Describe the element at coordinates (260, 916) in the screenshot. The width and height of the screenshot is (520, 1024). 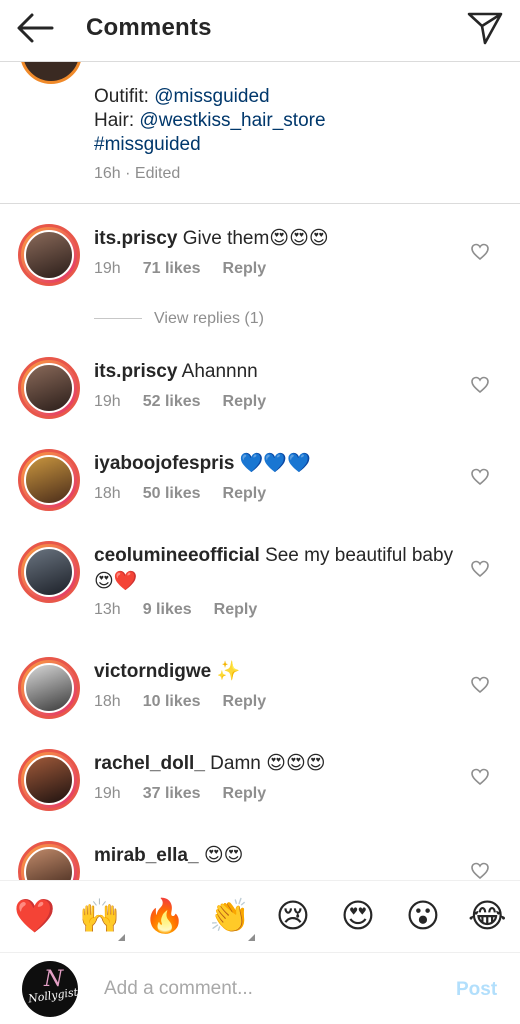
I see `emoji-quick-bar: ❤️ 🙌 🔥 👏 😢 😍 😮 😂` at that location.